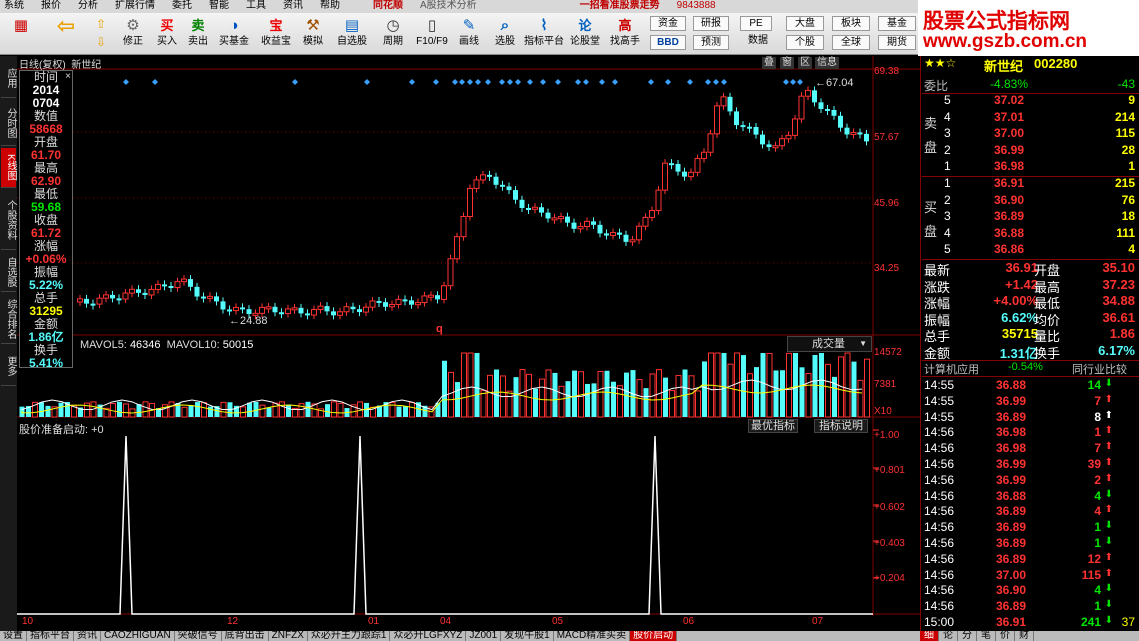 This screenshot has height=641, width=1139. What do you see at coordinates (288, 636) in the screenshot?
I see `bottom-tab: ZNFZX` at bounding box center [288, 636].